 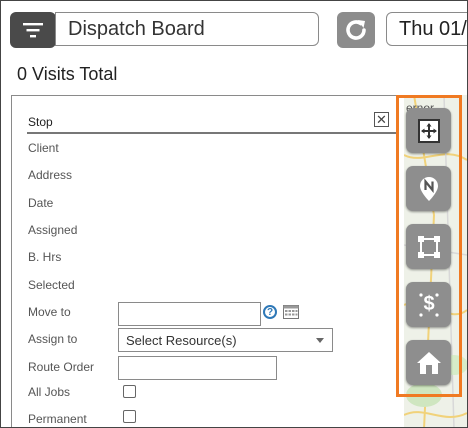 I want to click on label-address: Address, so click(x=50, y=175).